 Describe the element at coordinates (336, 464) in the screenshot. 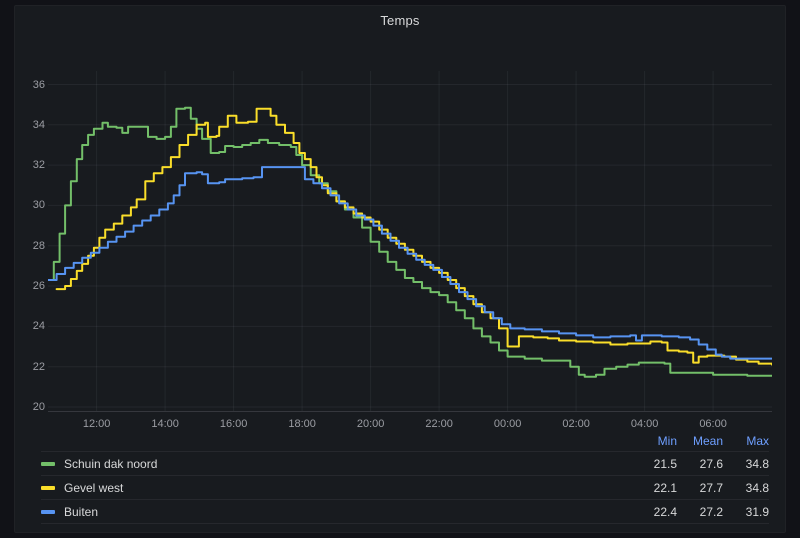

I see `legend-series-toggle: Schuin dak noord` at that location.